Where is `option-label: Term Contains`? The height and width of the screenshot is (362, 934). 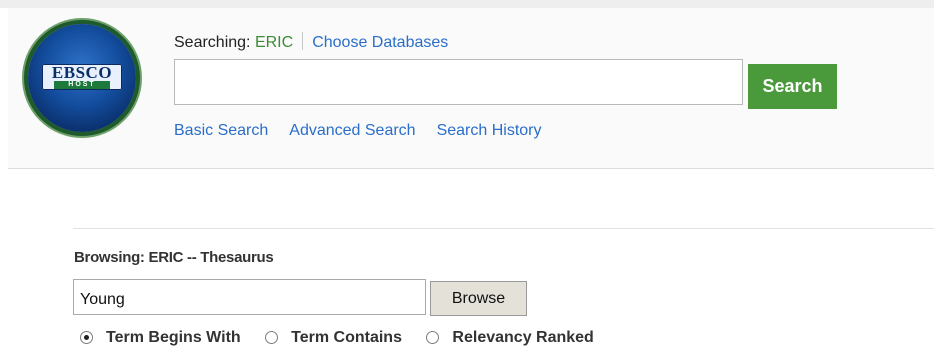
option-label: Term Contains is located at coordinates (346, 337).